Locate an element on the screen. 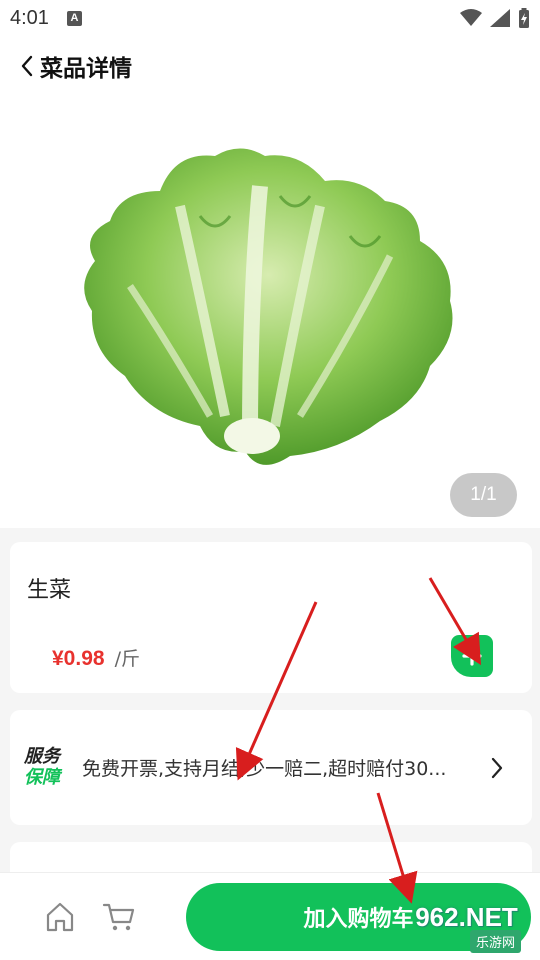 This screenshot has width=540, height=960. product-price: ¥0.98 is located at coordinates (78, 658).